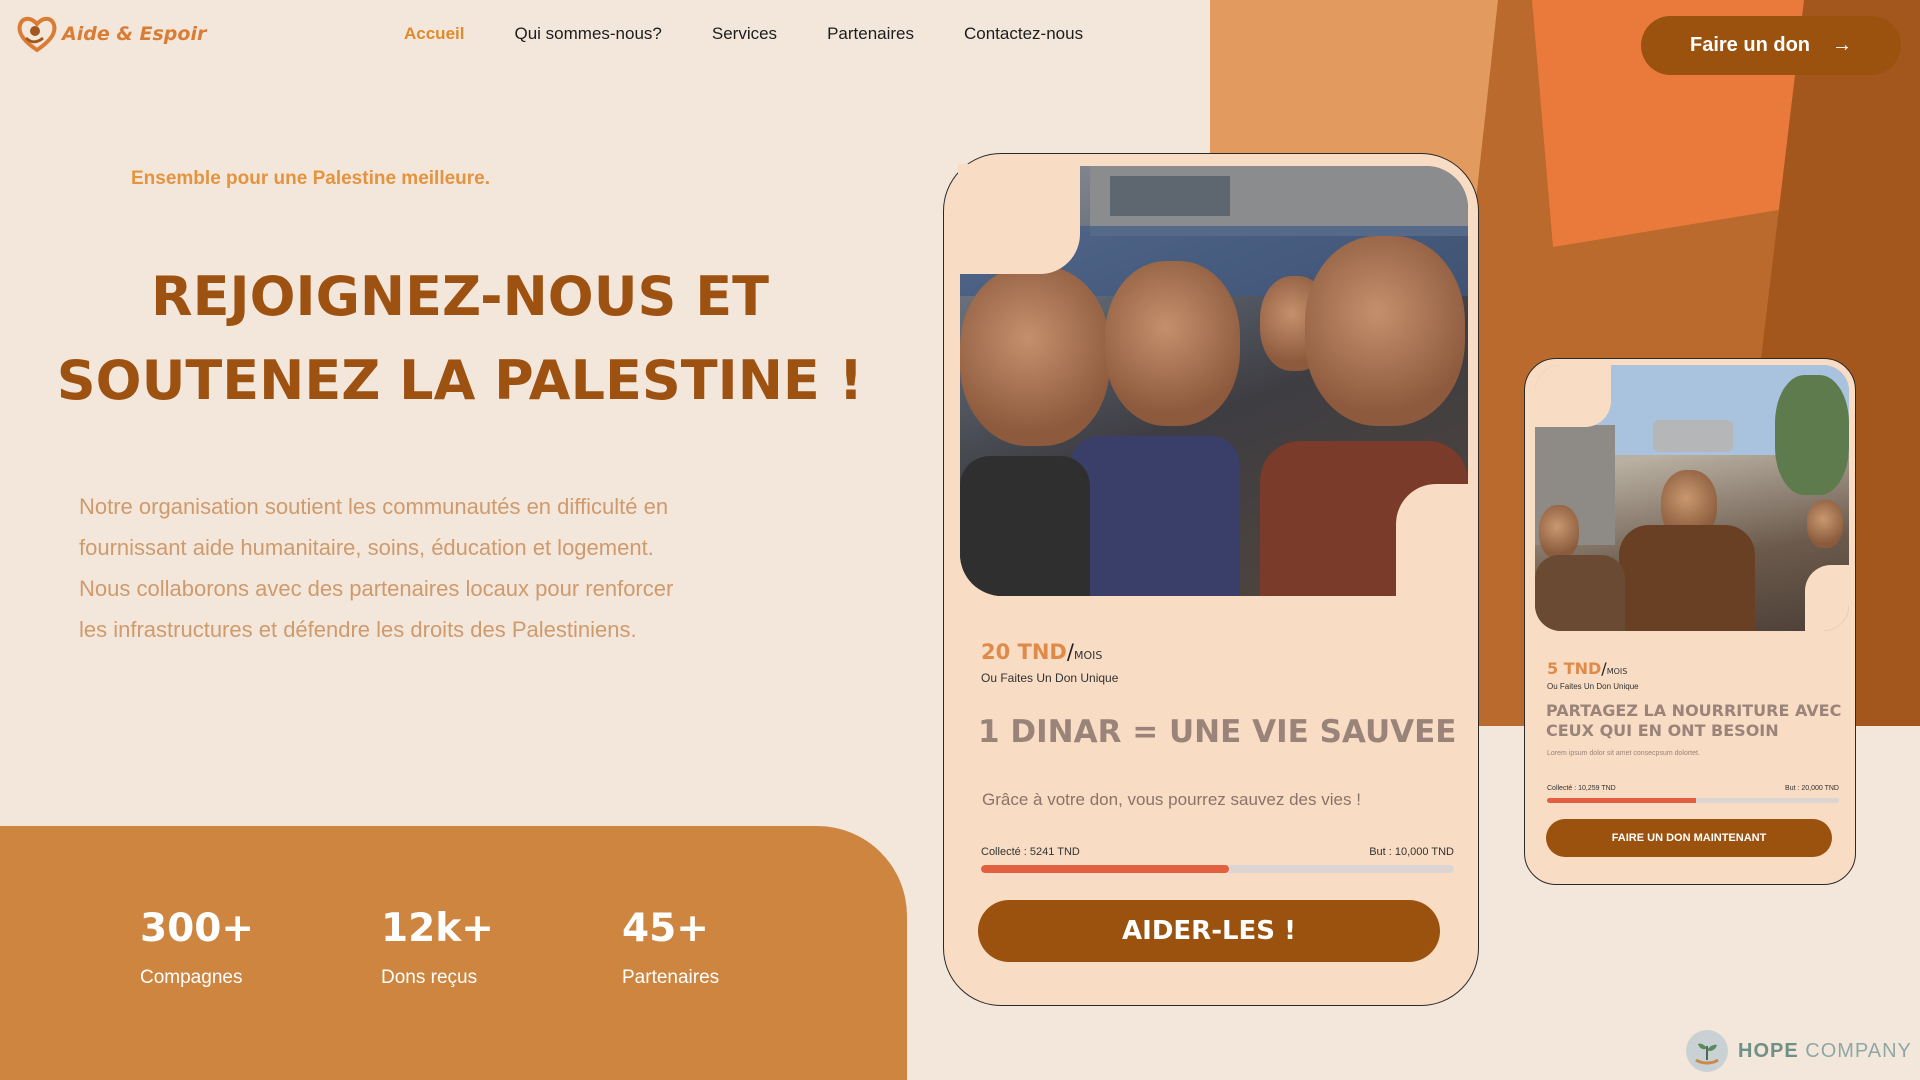 This screenshot has width=1920, height=1080. Describe the element at coordinates (1581, 788) in the screenshot. I see `collected-amount: Collecté : 10,259 TND` at that location.